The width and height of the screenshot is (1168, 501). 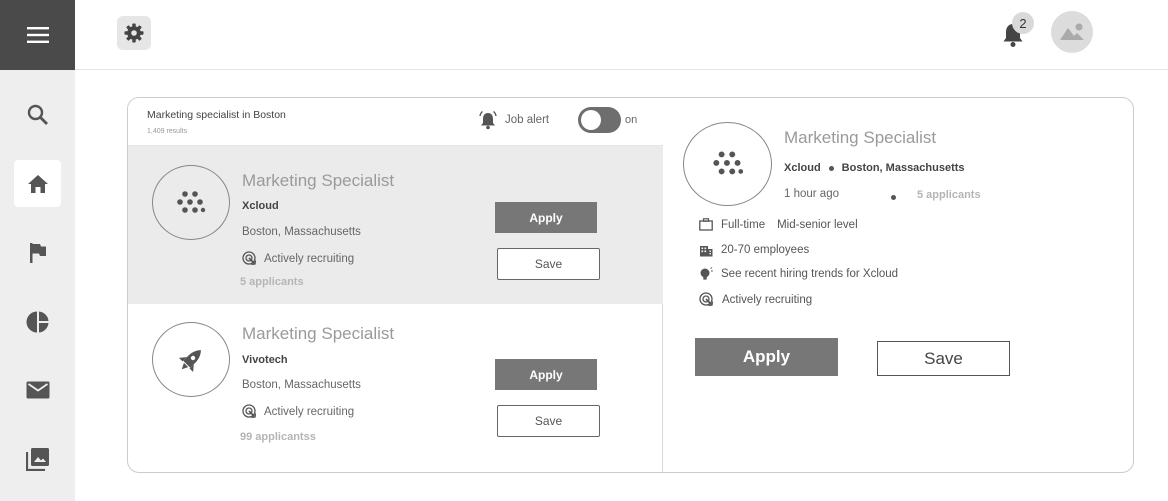 What do you see at coordinates (488, 120) in the screenshot?
I see `alarm-bell-icon` at bounding box center [488, 120].